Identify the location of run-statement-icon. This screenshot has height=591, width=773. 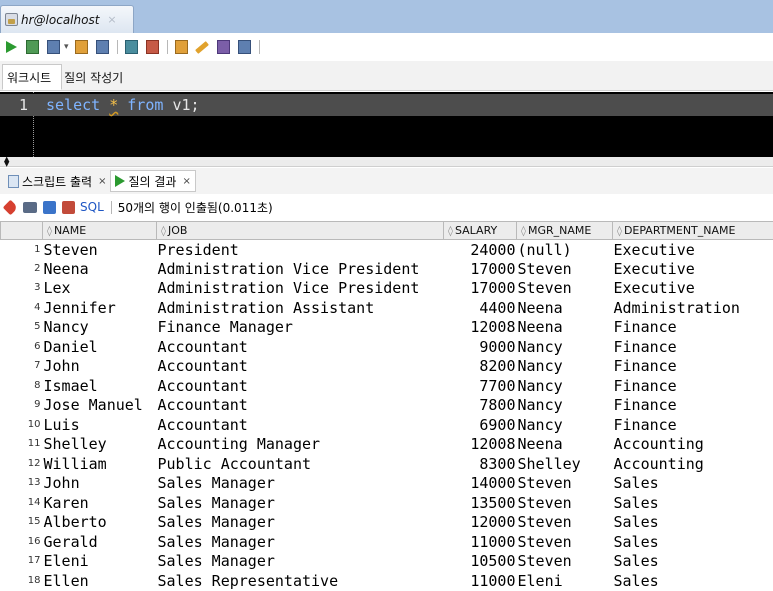
(11, 47).